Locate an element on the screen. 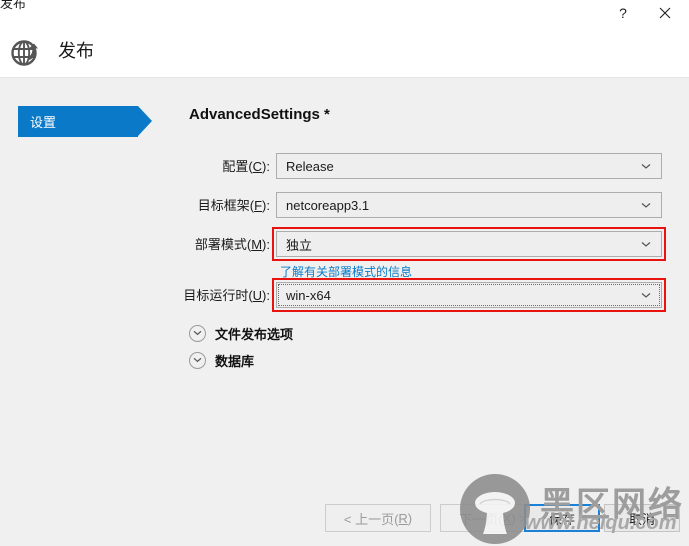  configuration-label: 配置(C): is located at coordinates (246, 166).